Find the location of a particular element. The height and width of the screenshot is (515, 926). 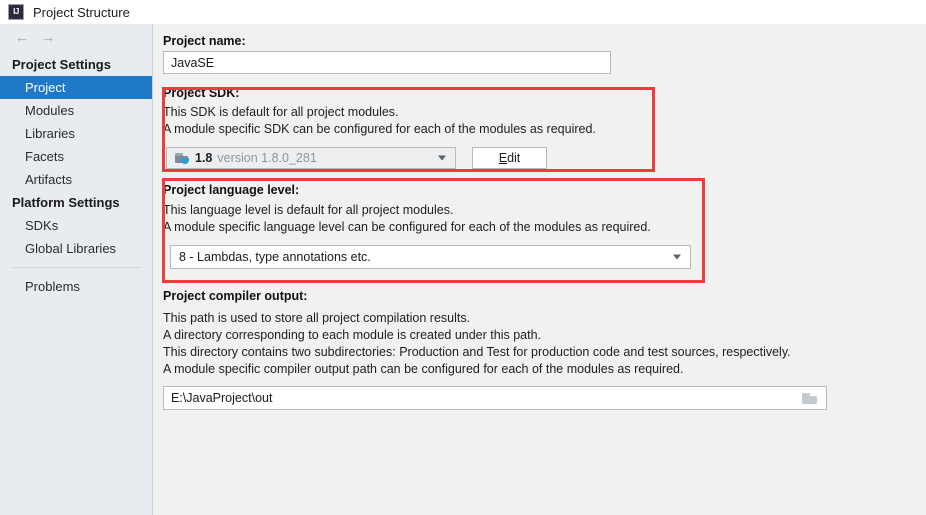

sidebar-item-label: Problems is located at coordinates (52, 286).